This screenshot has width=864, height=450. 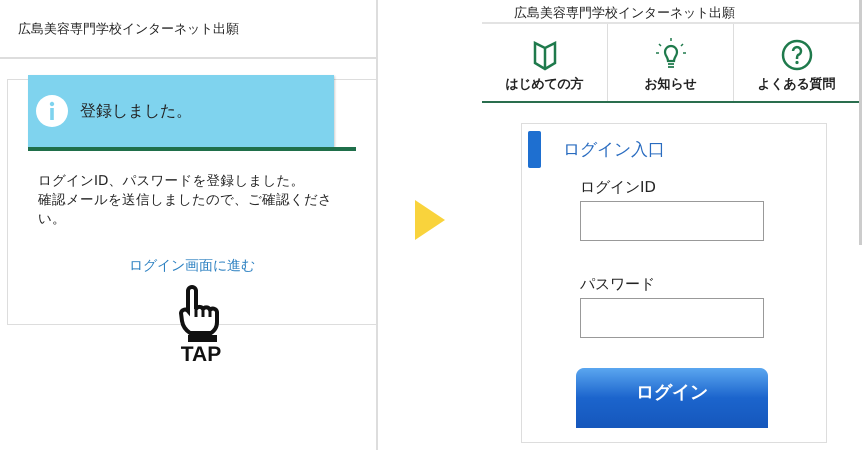 I want to click on login-heading: ログイン入口, so click(x=614, y=149).